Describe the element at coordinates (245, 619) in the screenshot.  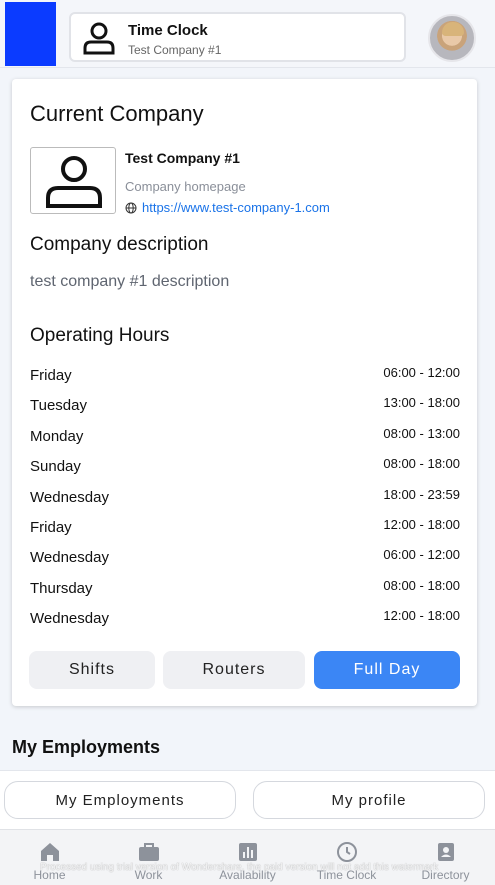
I see `hour-row: Wednesday 12:00 - 18:00` at that location.